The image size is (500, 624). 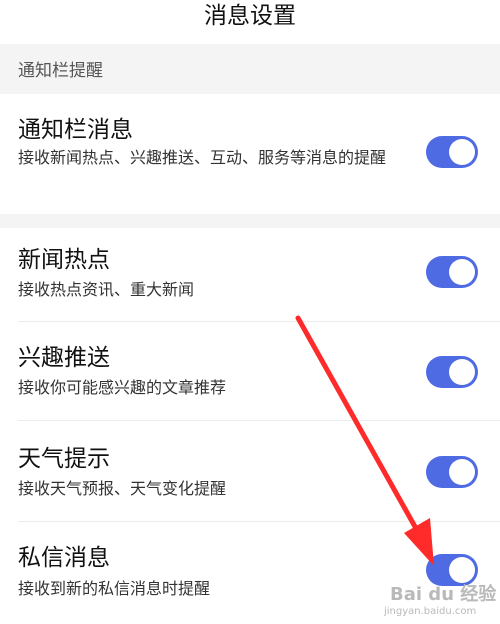 What do you see at coordinates (358, 425) in the screenshot?
I see `arrow-shaft` at bounding box center [358, 425].